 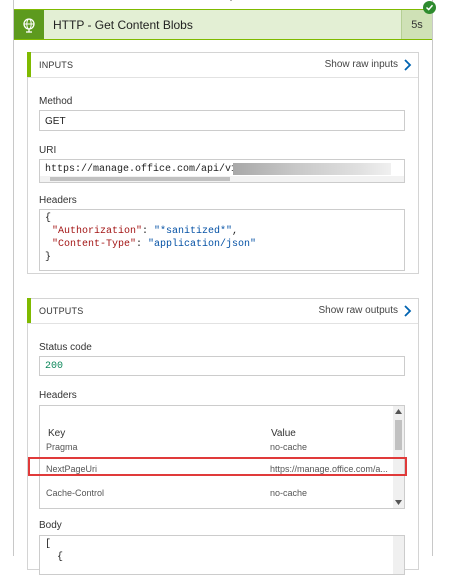 What do you see at coordinates (150, 169) in the screenshot?
I see `uri-value: https://manage.office.com/api/v1.0/` at bounding box center [150, 169].